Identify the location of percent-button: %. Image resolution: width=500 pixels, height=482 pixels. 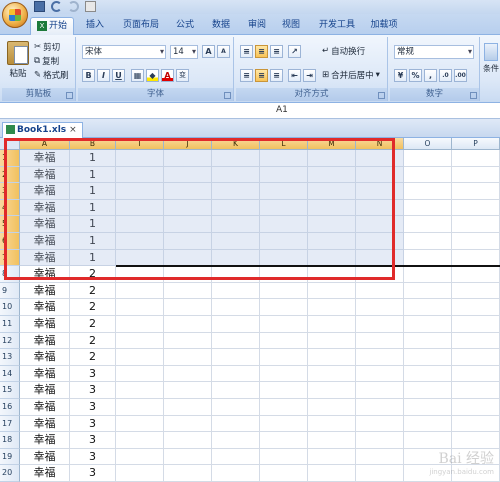
(415, 75).